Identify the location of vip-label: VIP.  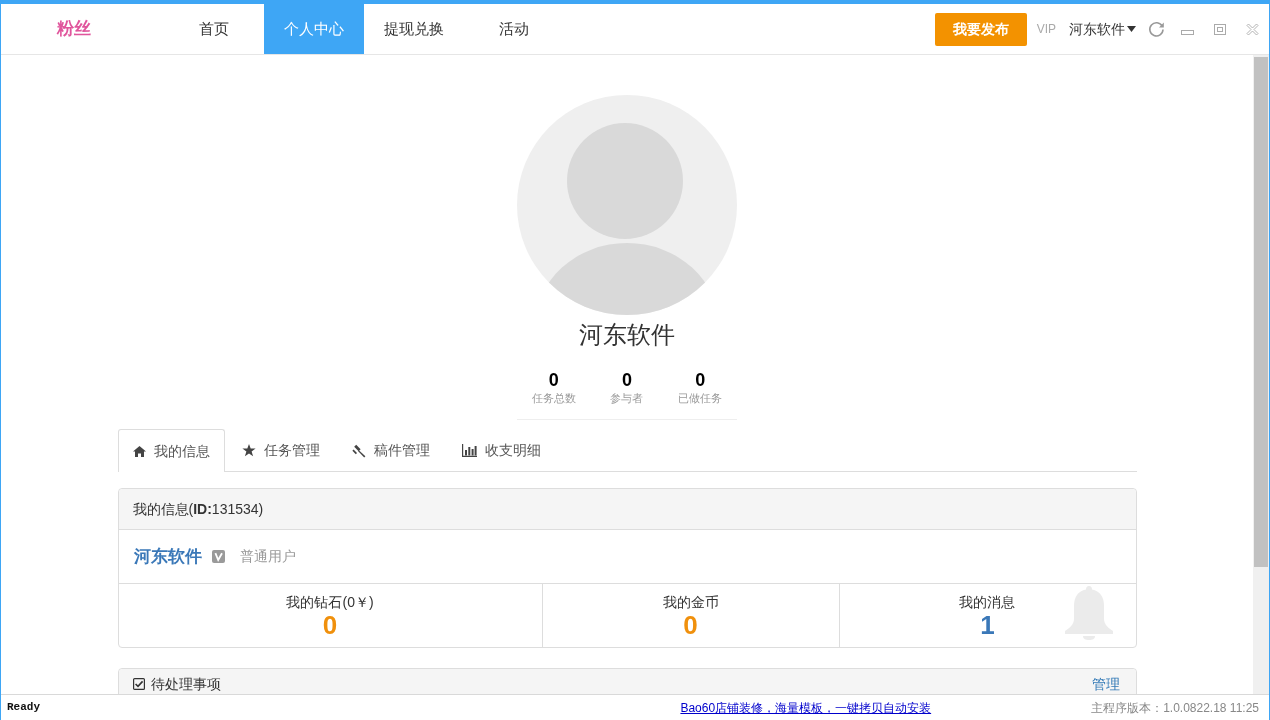
(1046, 29).